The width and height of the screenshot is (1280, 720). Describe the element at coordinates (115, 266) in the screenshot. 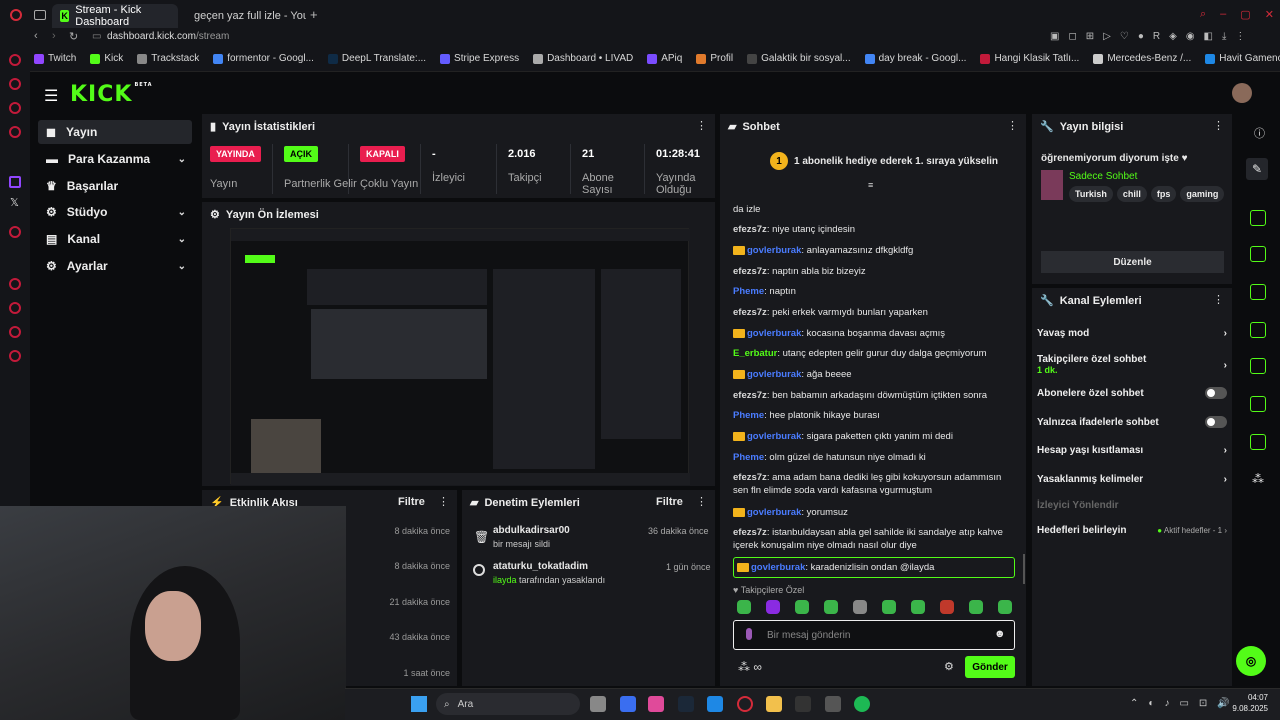

I see `sidebar-item-ayarlar: ⚙ Ayarlar ⌄` at that location.